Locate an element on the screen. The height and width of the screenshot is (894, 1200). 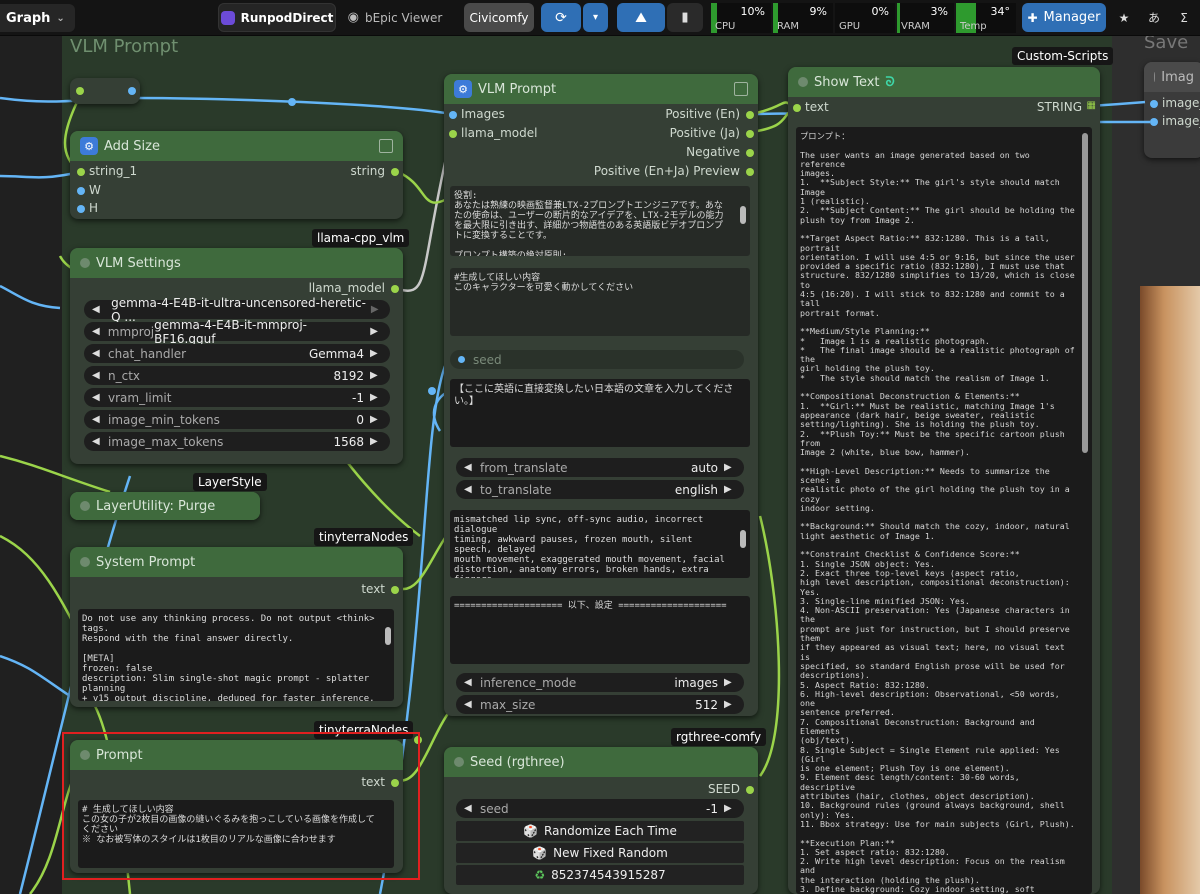
chat-handler-select: ◀ chat_handler Gemma4 ▶ is located at coordinates (237, 353).